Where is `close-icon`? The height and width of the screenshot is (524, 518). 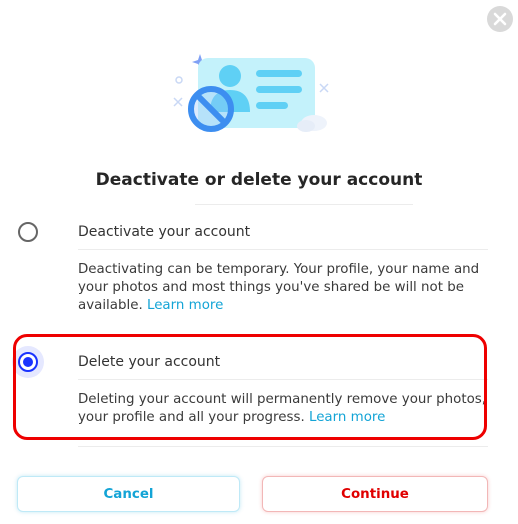
close-icon is located at coordinates (500, 19).